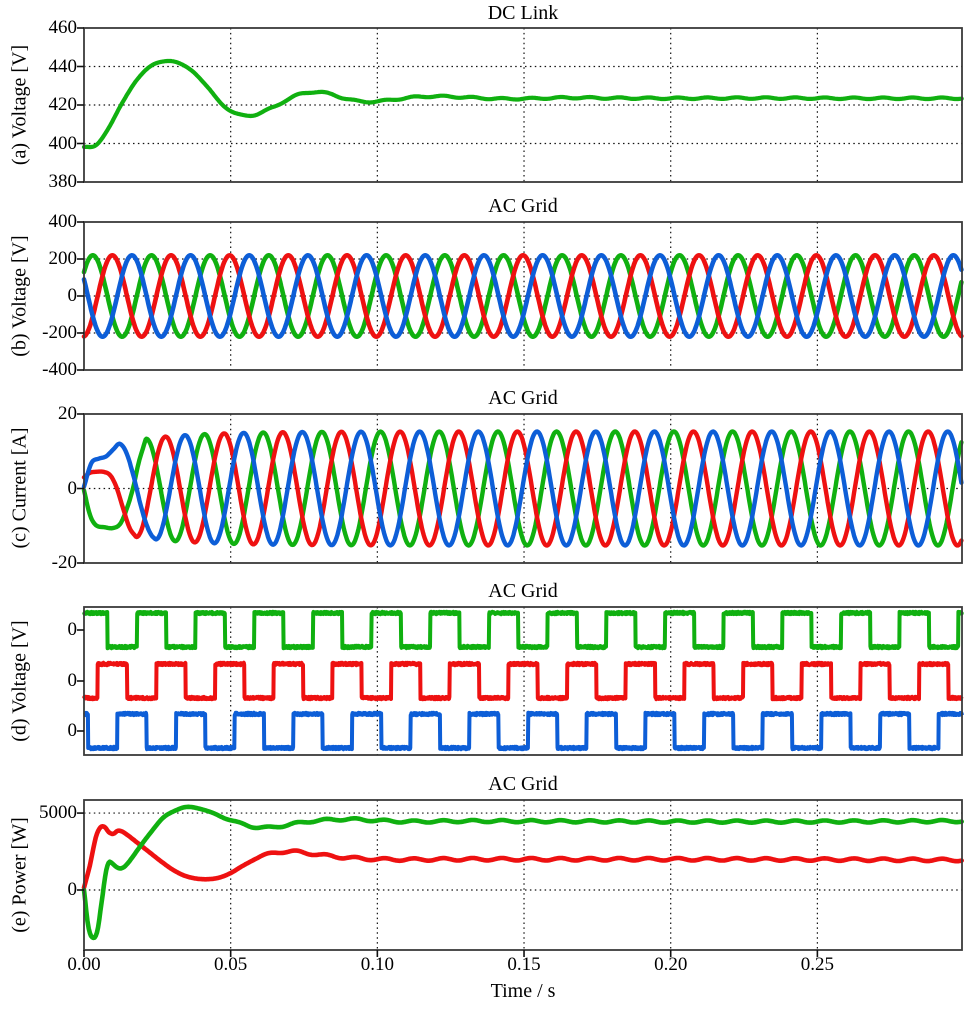 This screenshot has width=968, height=1009. What do you see at coordinates (63, 258) in the screenshot?
I see `panel-b-ytick-3: 200` at bounding box center [63, 258].